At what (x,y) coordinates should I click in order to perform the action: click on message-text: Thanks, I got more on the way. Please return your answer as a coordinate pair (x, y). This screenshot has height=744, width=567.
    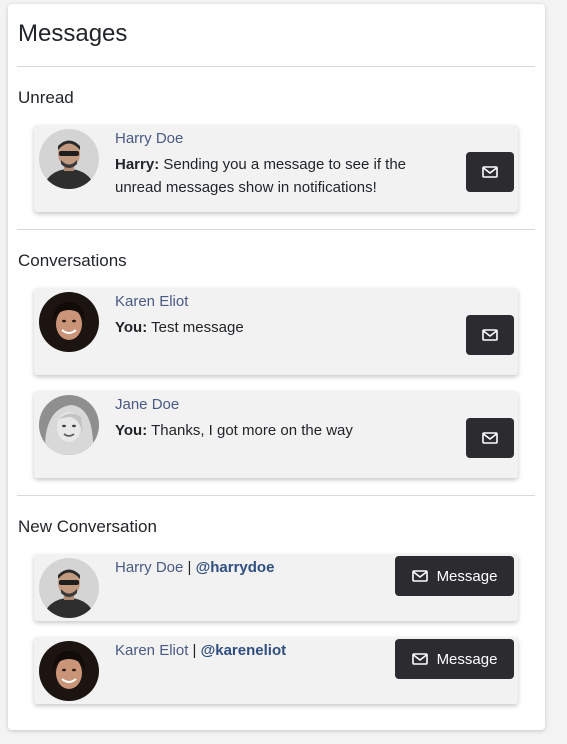
    Looking at the image, I should click on (252, 430).